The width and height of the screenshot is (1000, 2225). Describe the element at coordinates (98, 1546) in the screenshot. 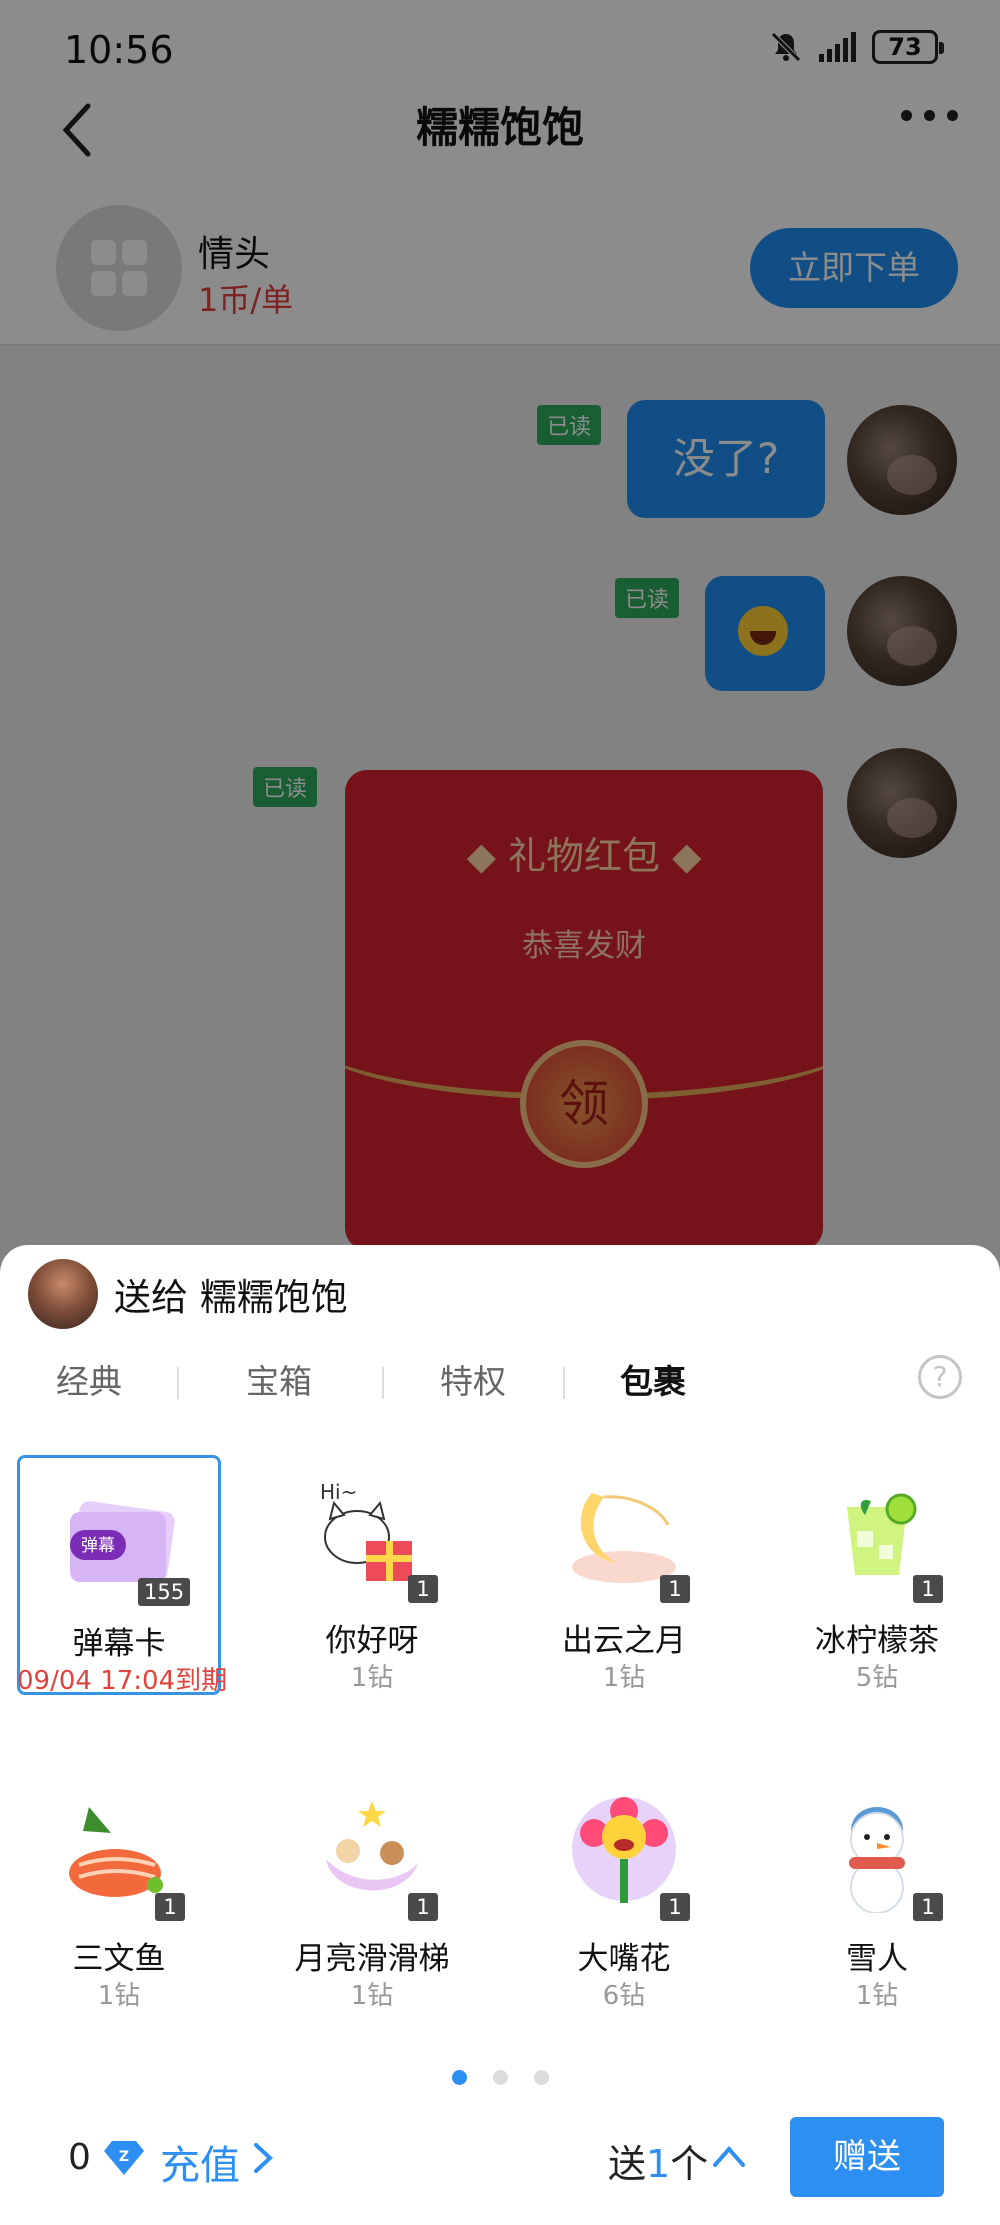

I see `svg-text: 弹幕` at that location.